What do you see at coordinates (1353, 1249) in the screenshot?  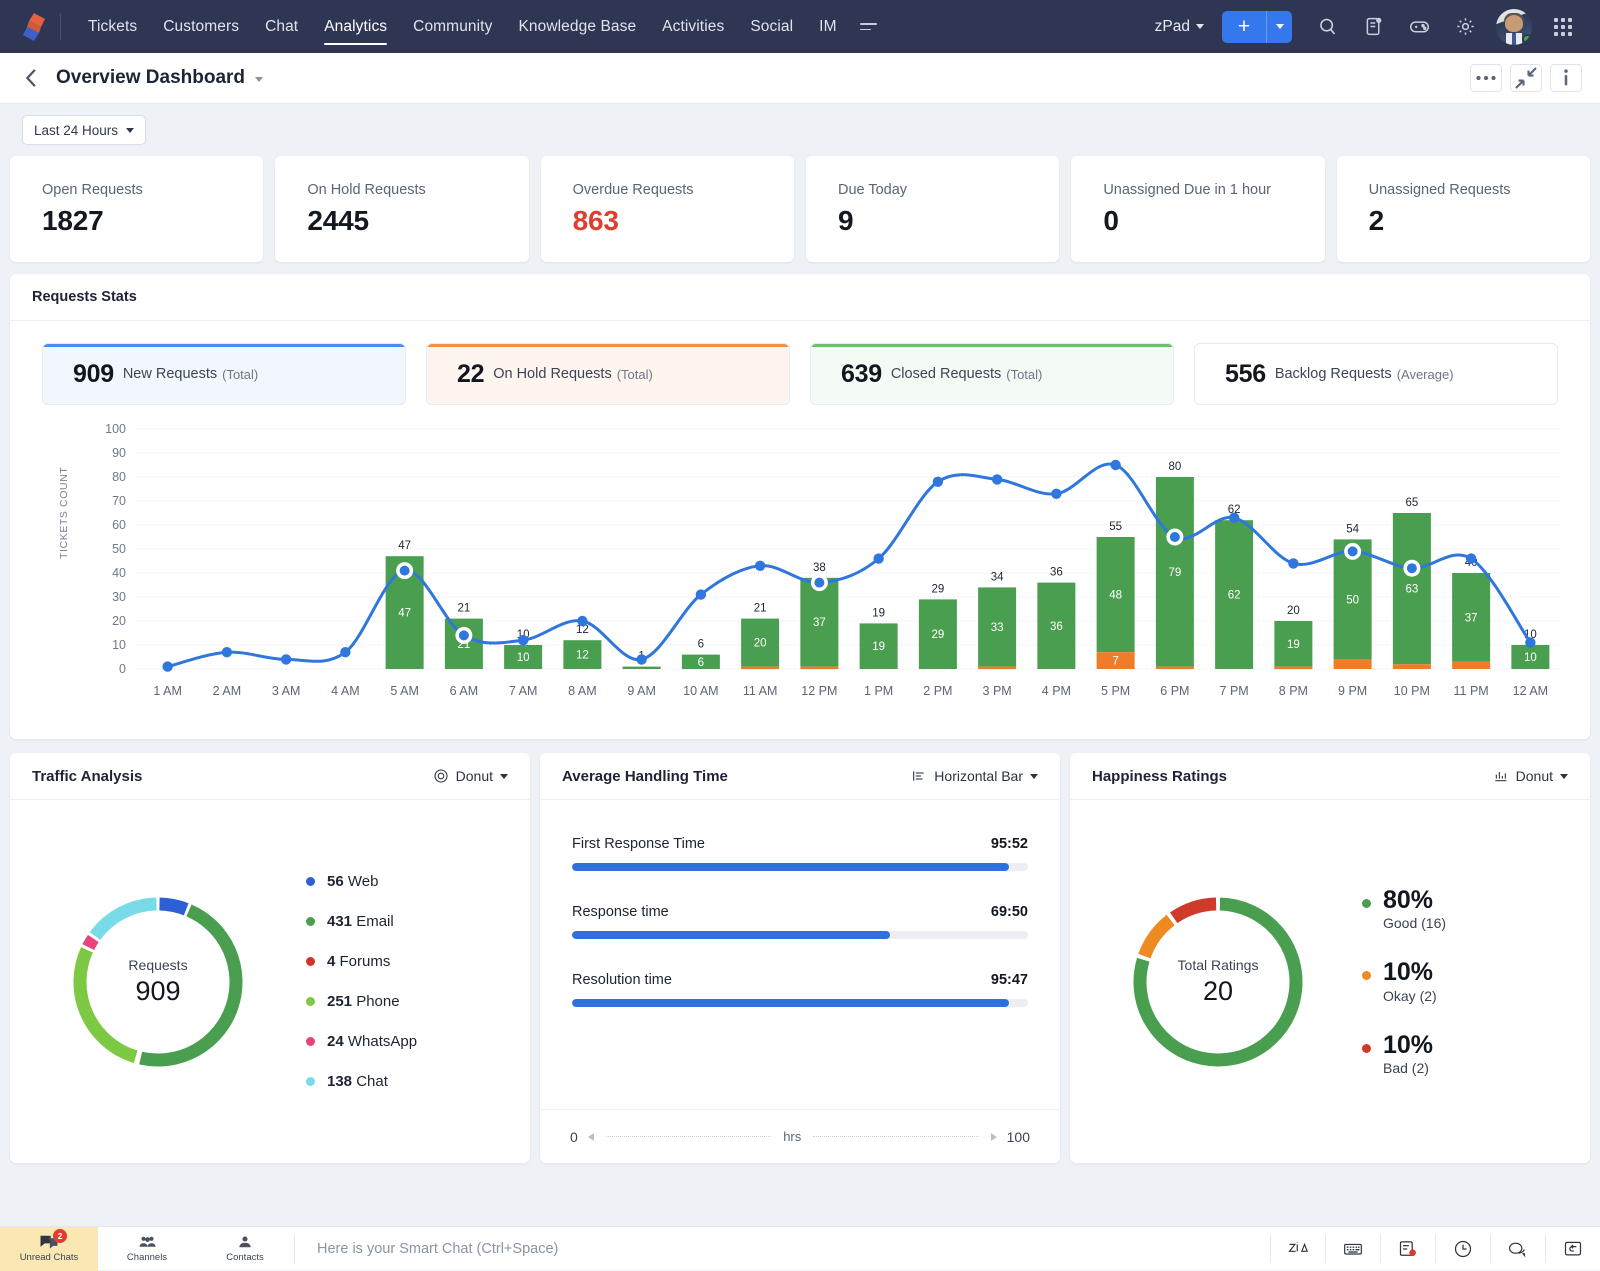 I see `keyboard-icon` at bounding box center [1353, 1249].